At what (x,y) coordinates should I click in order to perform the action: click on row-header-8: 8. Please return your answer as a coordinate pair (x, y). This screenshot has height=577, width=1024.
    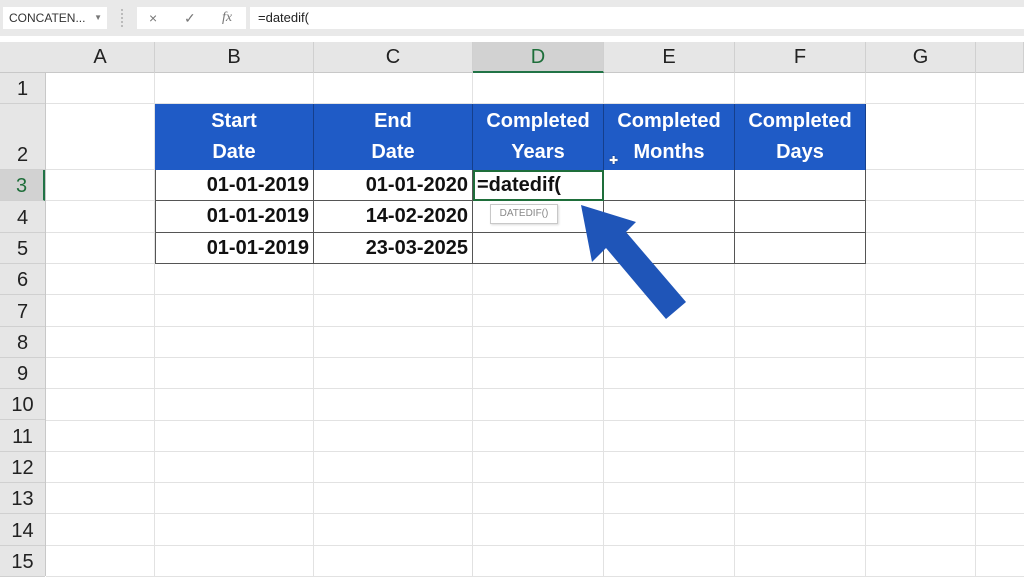
    Looking at the image, I should click on (22, 342).